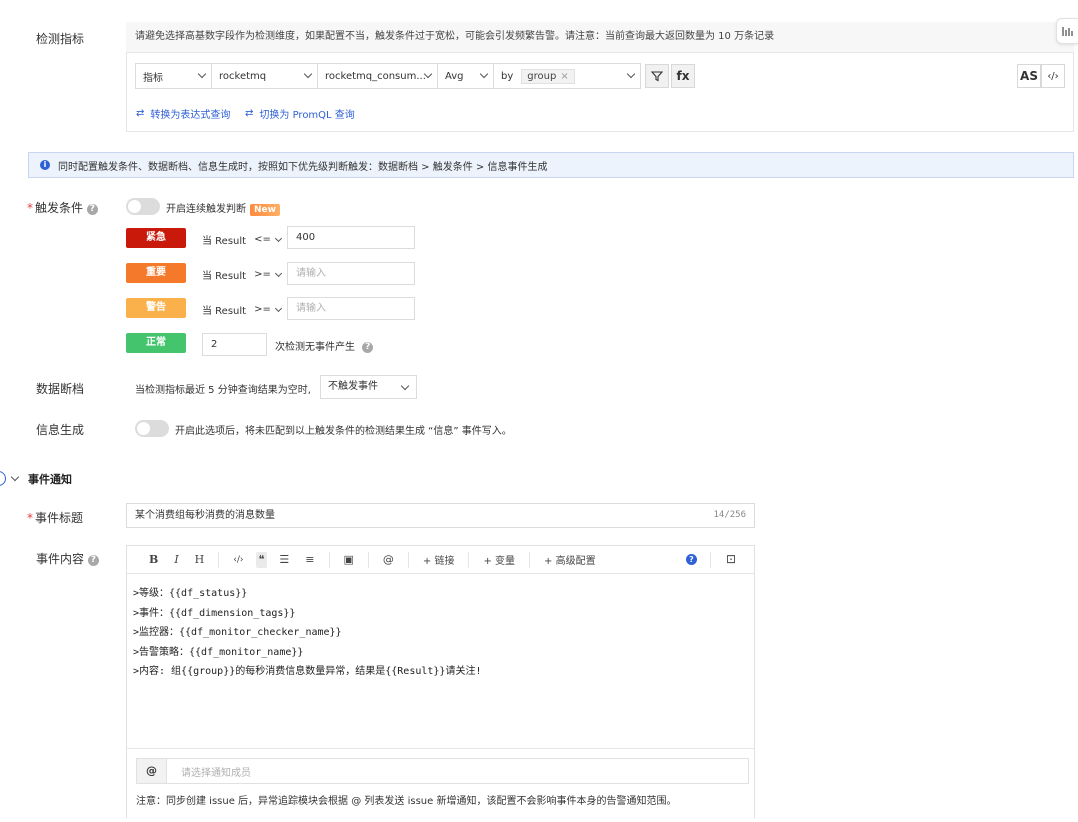 The image size is (1078, 822). What do you see at coordinates (300, 113) in the screenshot?
I see `switch-promql-link: ⇄ 切换为 PromQL 查询` at bounding box center [300, 113].